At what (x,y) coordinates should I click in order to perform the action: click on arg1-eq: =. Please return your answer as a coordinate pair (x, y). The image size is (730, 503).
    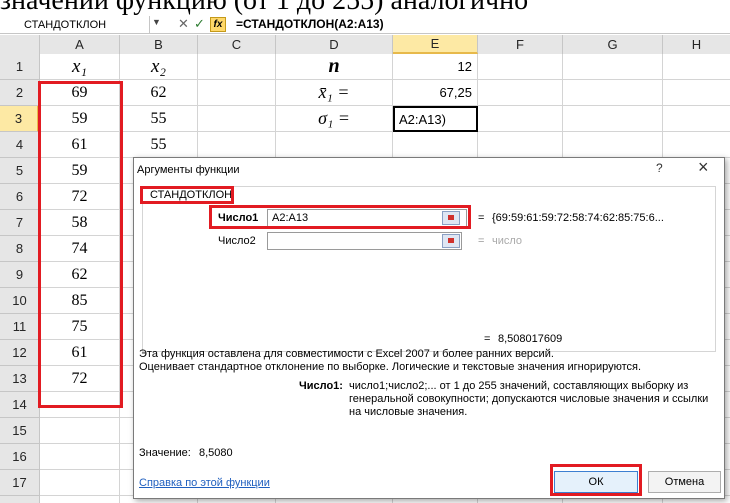
    Looking at the image, I should click on (481, 218).